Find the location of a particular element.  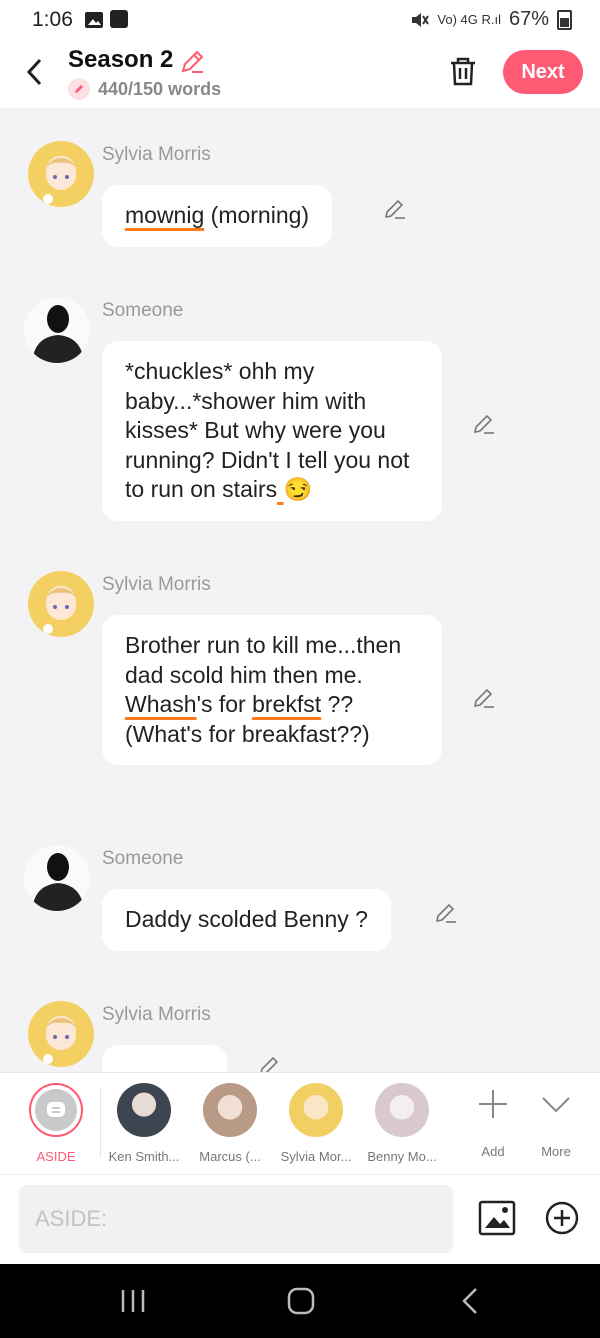

input-bar is located at coordinates (300, 1219).